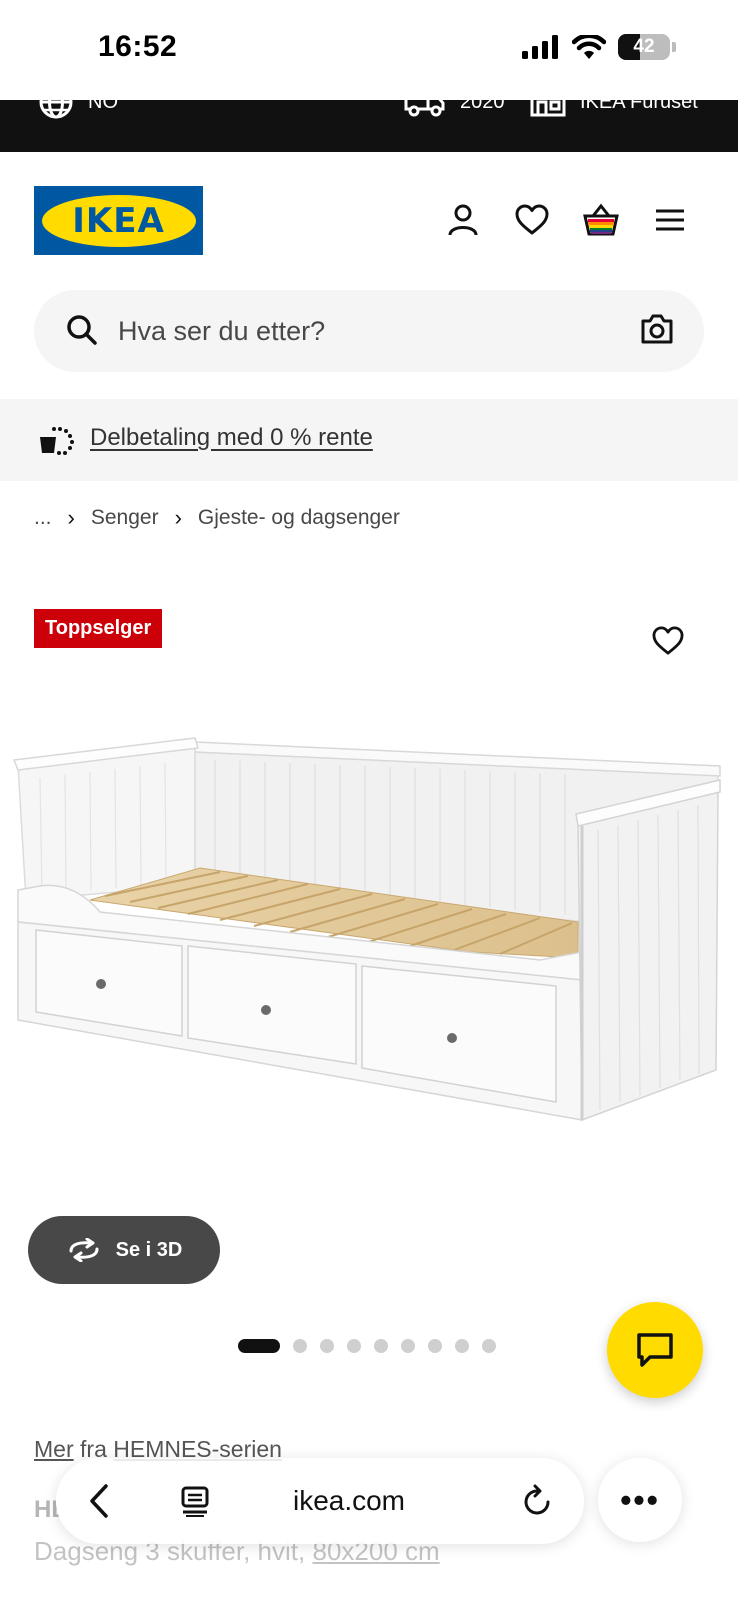 Image resolution: width=738 pixels, height=1600 pixels. Describe the element at coordinates (657, 329) in the screenshot. I see `camera-search-icon` at that location.